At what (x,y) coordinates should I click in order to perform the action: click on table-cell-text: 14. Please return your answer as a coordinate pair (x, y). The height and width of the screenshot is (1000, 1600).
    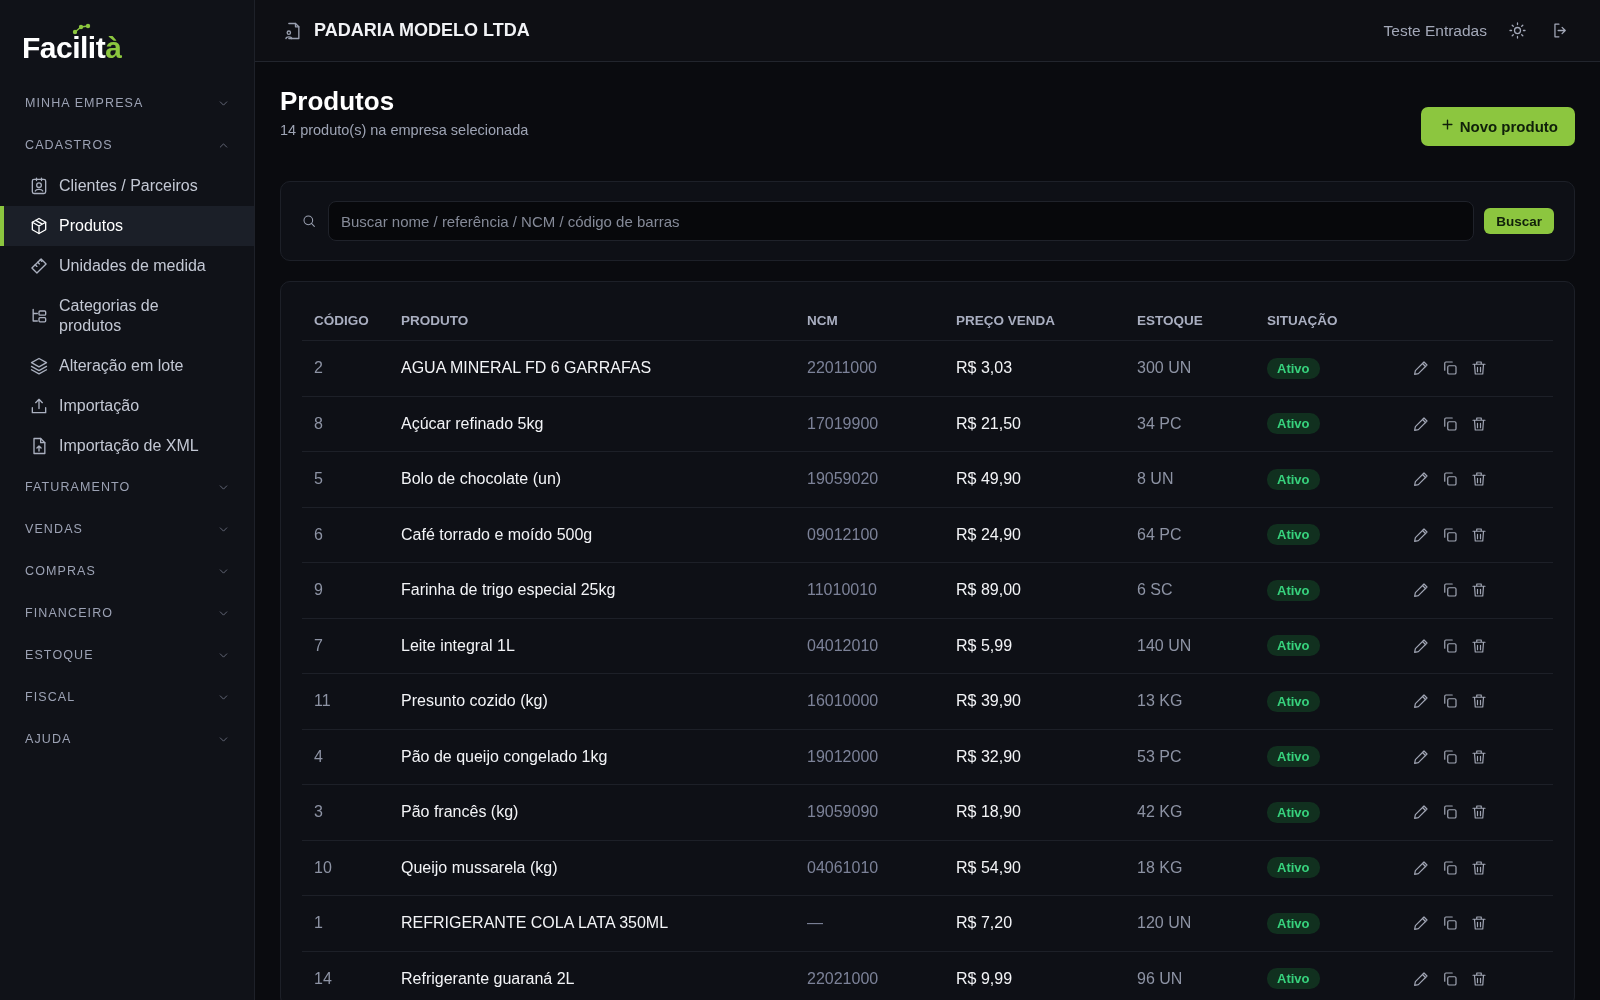
    Looking at the image, I should click on (323, 978).